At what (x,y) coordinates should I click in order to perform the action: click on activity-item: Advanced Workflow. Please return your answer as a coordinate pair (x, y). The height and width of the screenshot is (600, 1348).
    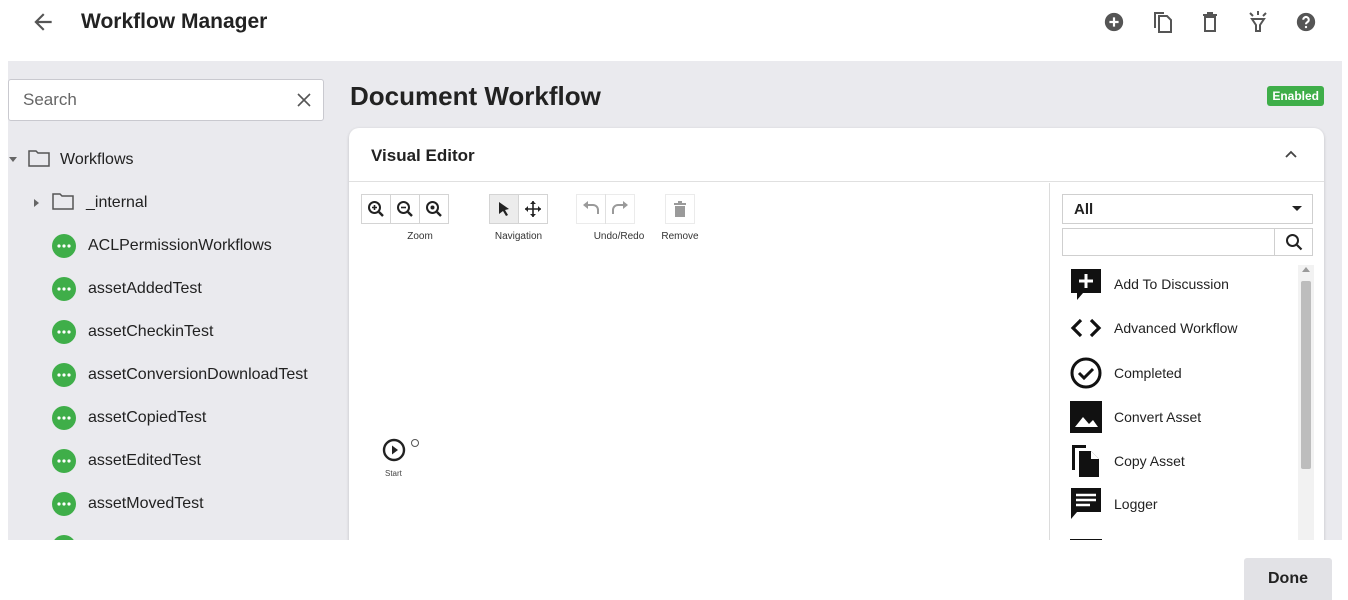
    Looking at the image, I should click on (1152, 328).